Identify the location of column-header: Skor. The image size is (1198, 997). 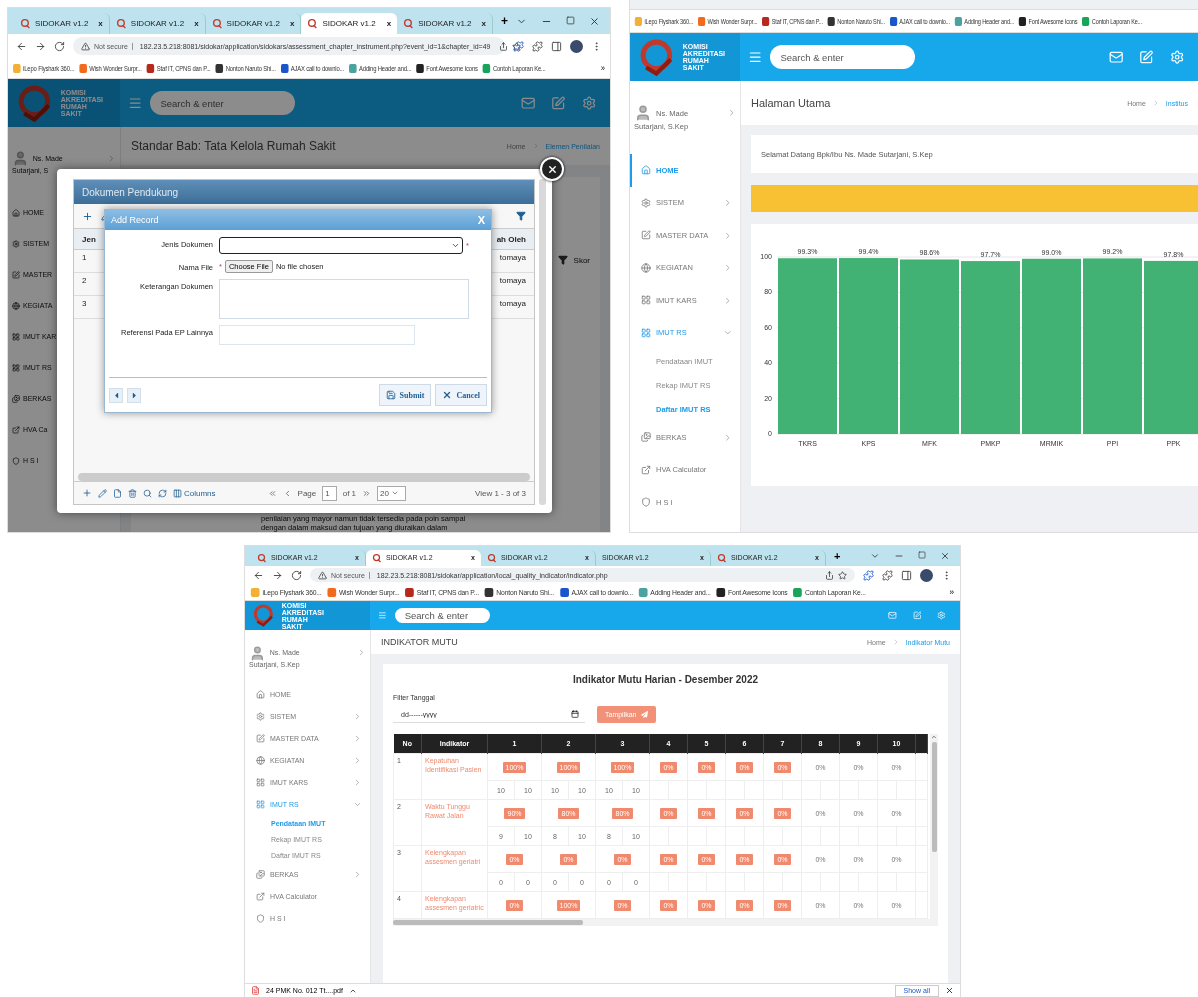
(581, 260).